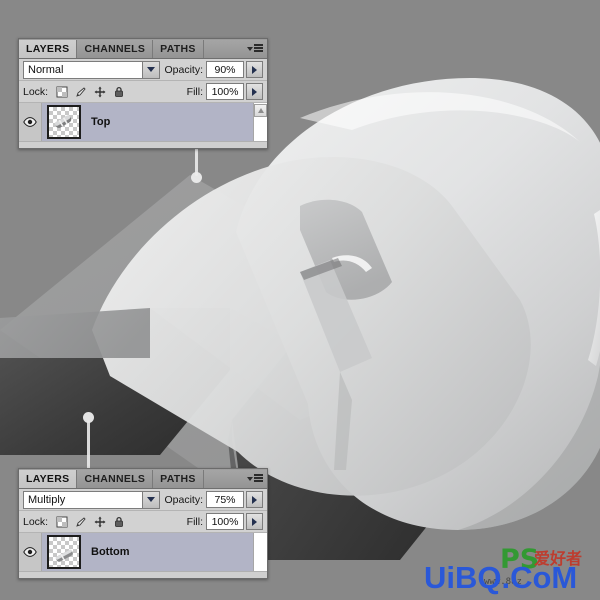  I want to click on blend-mode-select: Multiply, so click(92, 499).